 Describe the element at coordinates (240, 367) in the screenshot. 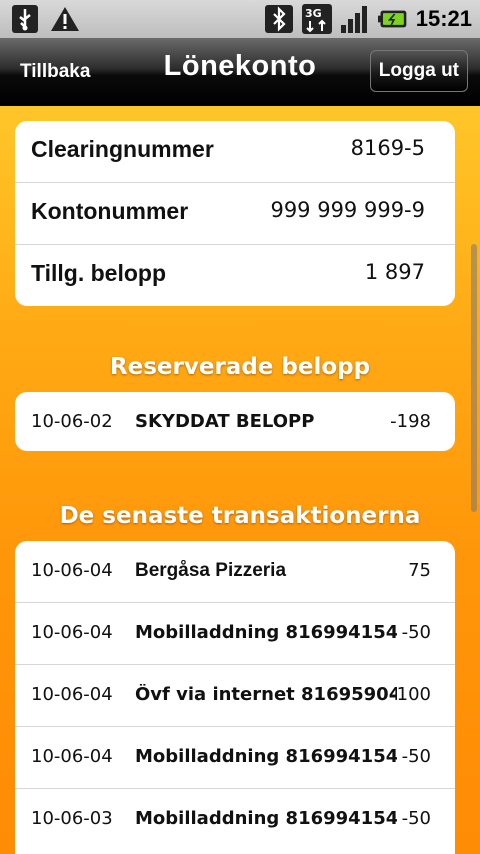

I see `reserved-heading: Reserverade belopp` at that location.